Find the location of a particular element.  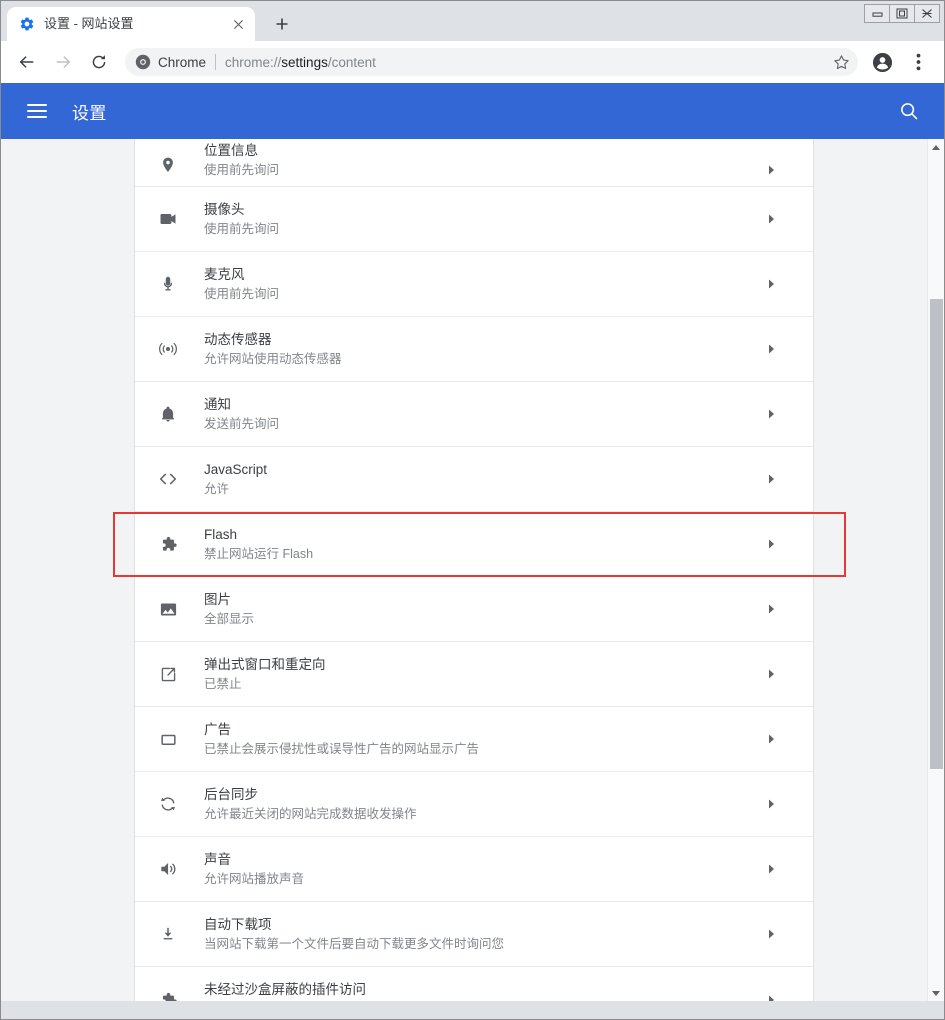

omnibox-url: chrome://settings/content is located at coordinates (526, 62).